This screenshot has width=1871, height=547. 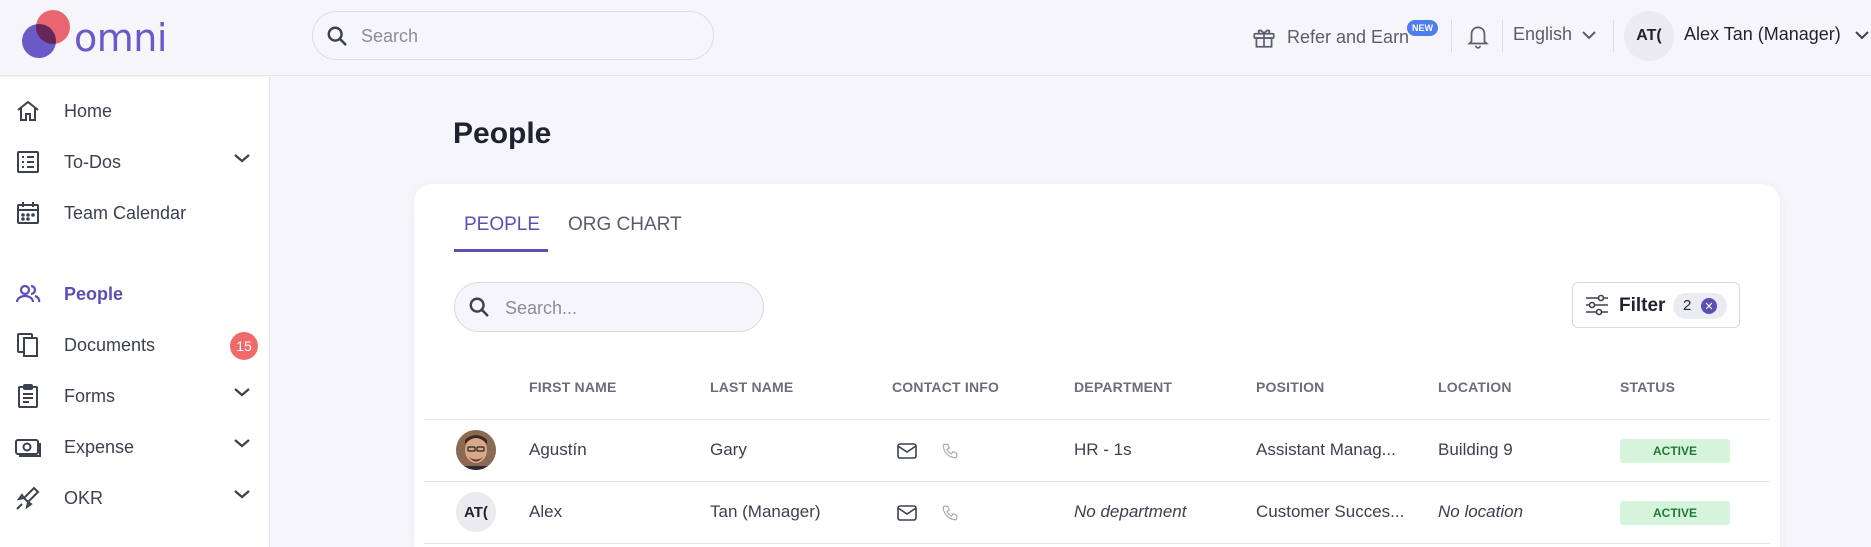 What do you see at coordinates (728, 449) in the screenshot?
I see `cell-last-name: Gary` at bounding box center [728, 449].